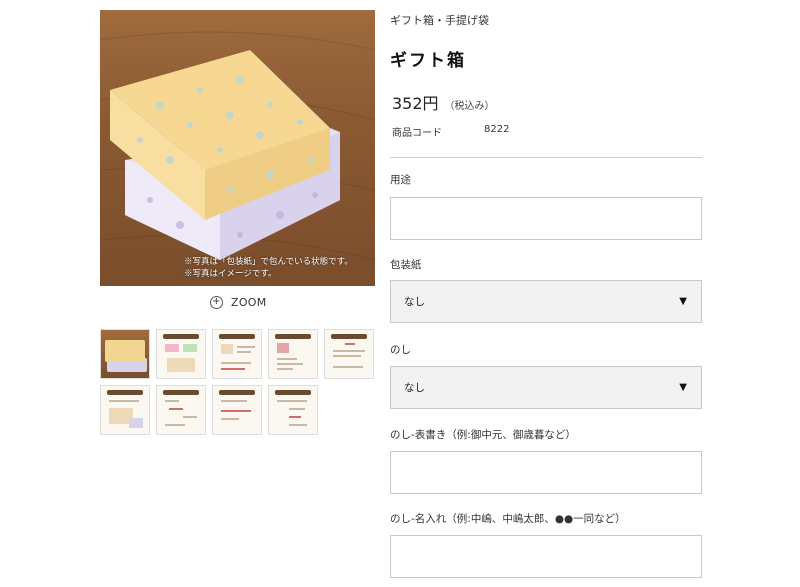 The image size is (800, 587). What do you see at coordinates (414, 302) in the screenshot?
I see `wrapping-selected-value: なし` at bounding box center [414, 302].